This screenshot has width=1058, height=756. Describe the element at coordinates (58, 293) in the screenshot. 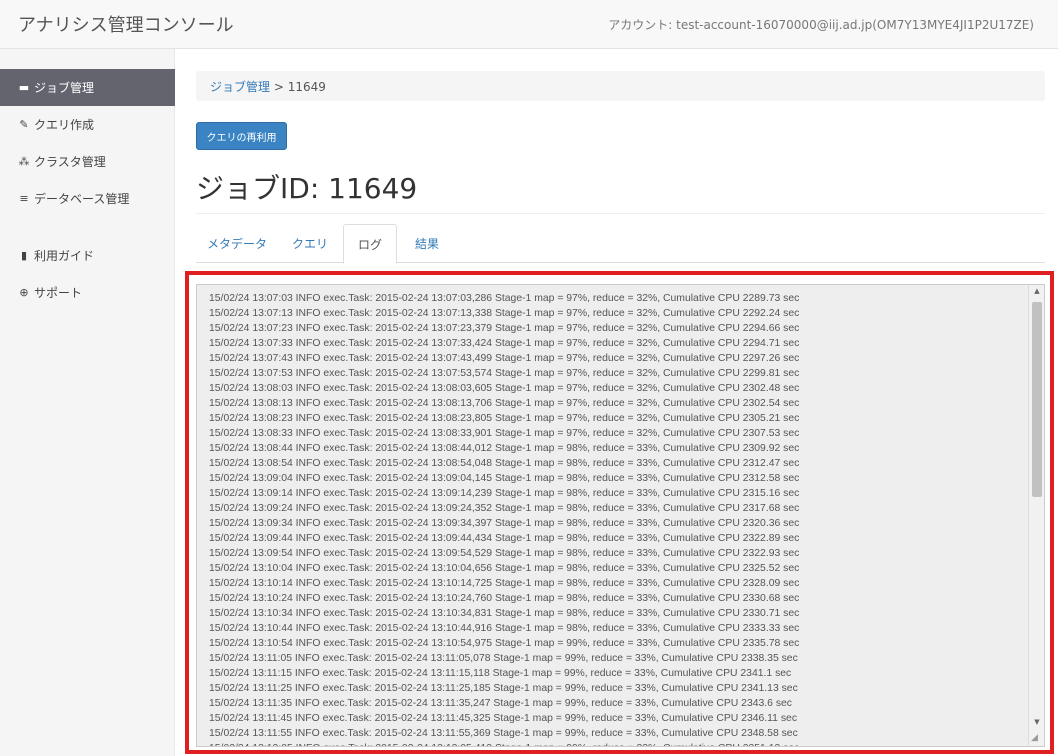

I see `sidebar-item-label: サポート` at that location.